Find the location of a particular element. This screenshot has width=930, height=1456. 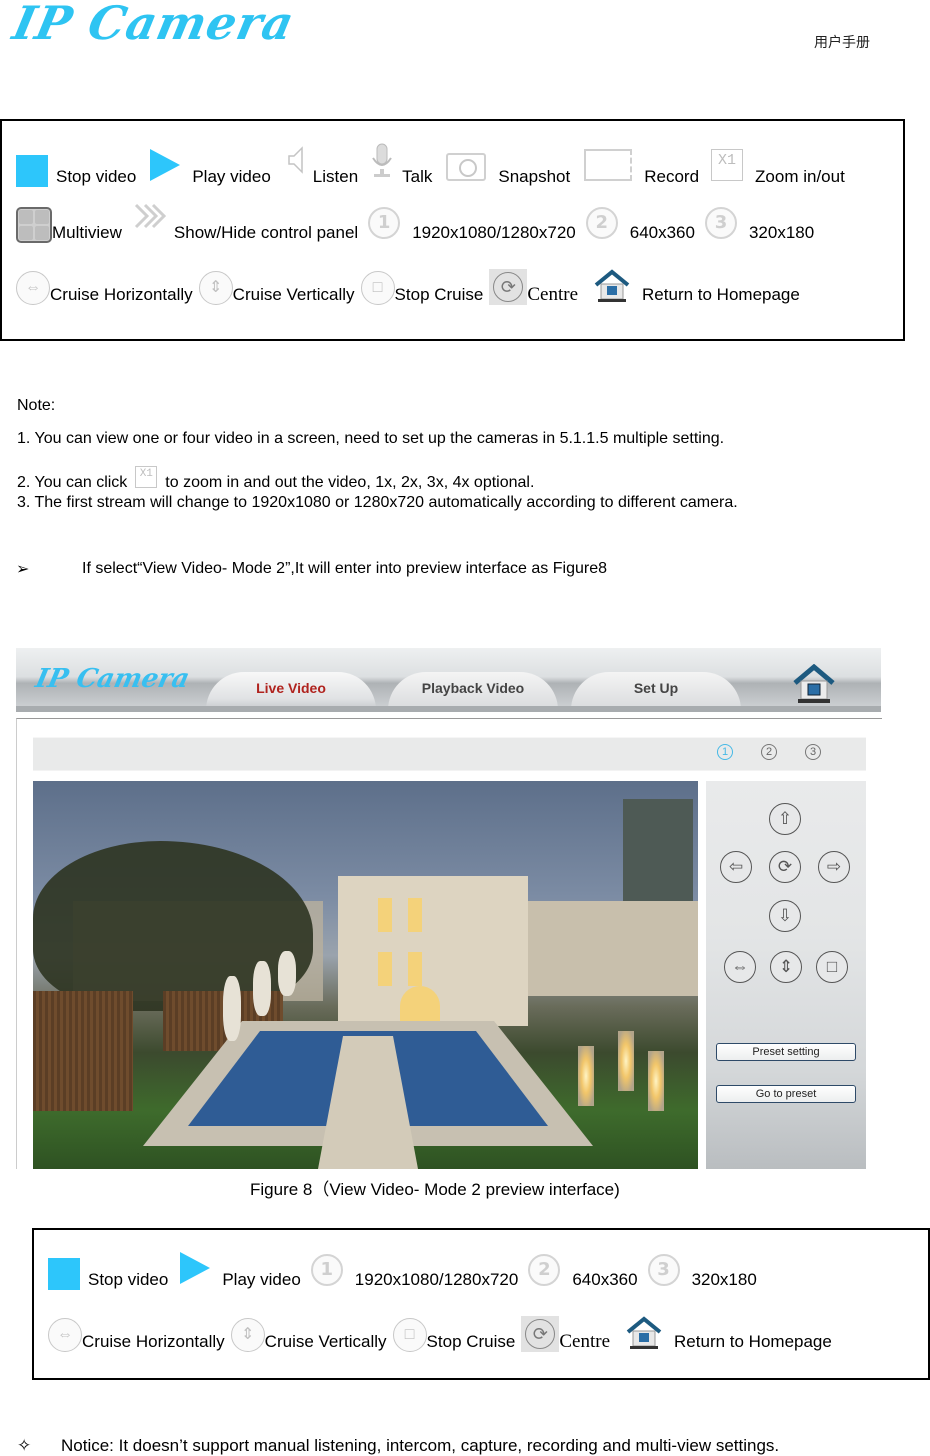

stream-2-button: 2 is located at coordinates (769, 752).